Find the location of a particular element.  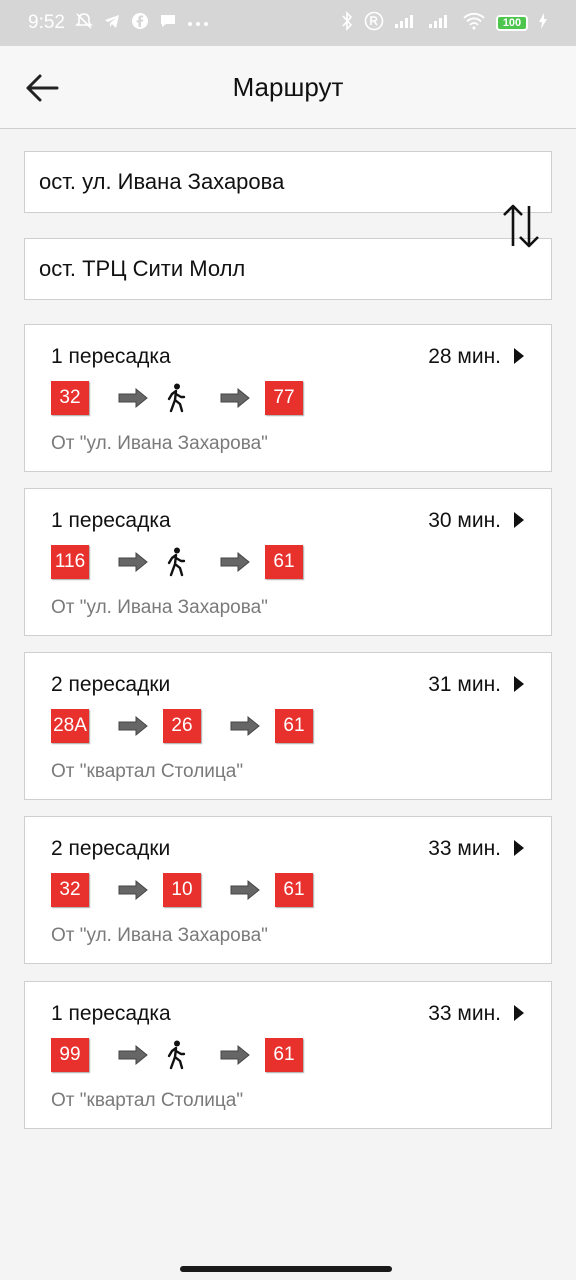

app-bar: Маршрут is located at coordinates (288, 87).